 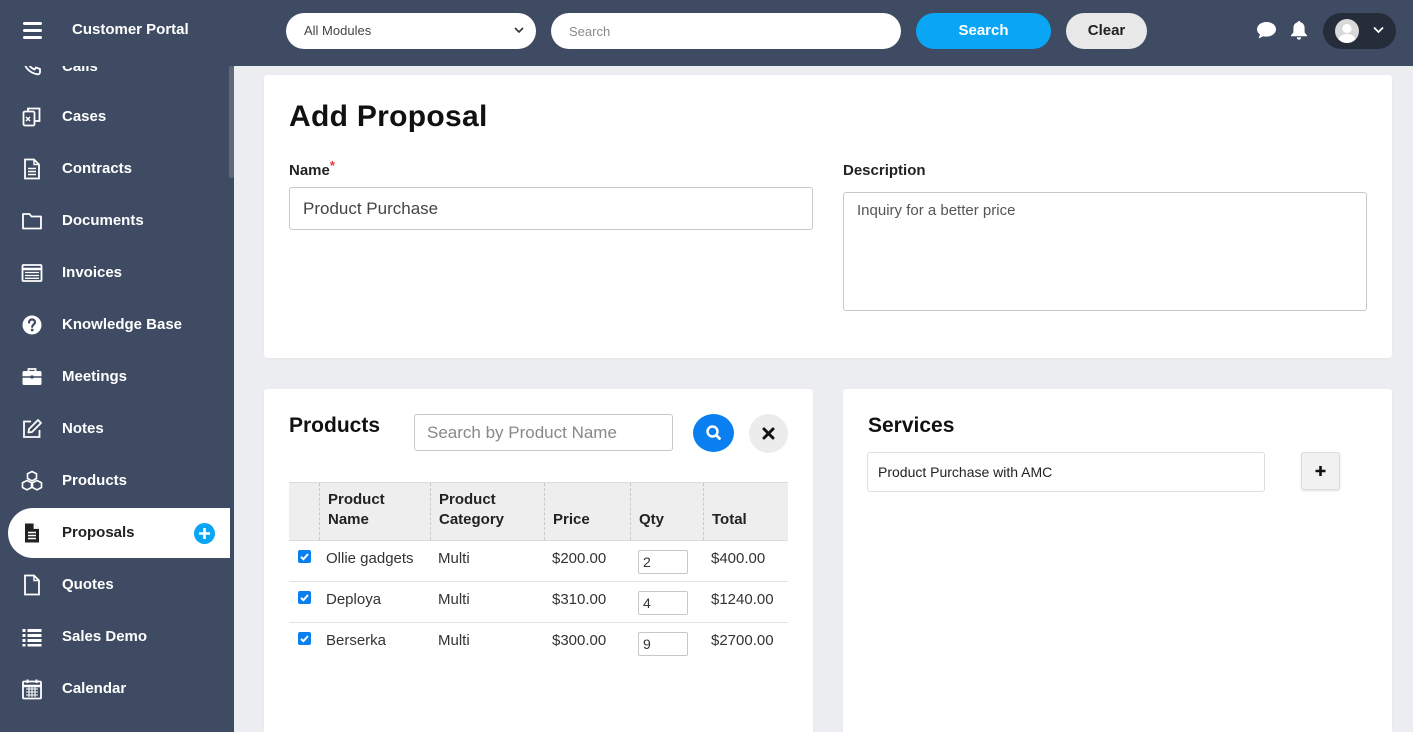 What do you see at coordinates (32, 273) in the screenshot?
I see `invoice-icon` at bounding box center [32, 273].